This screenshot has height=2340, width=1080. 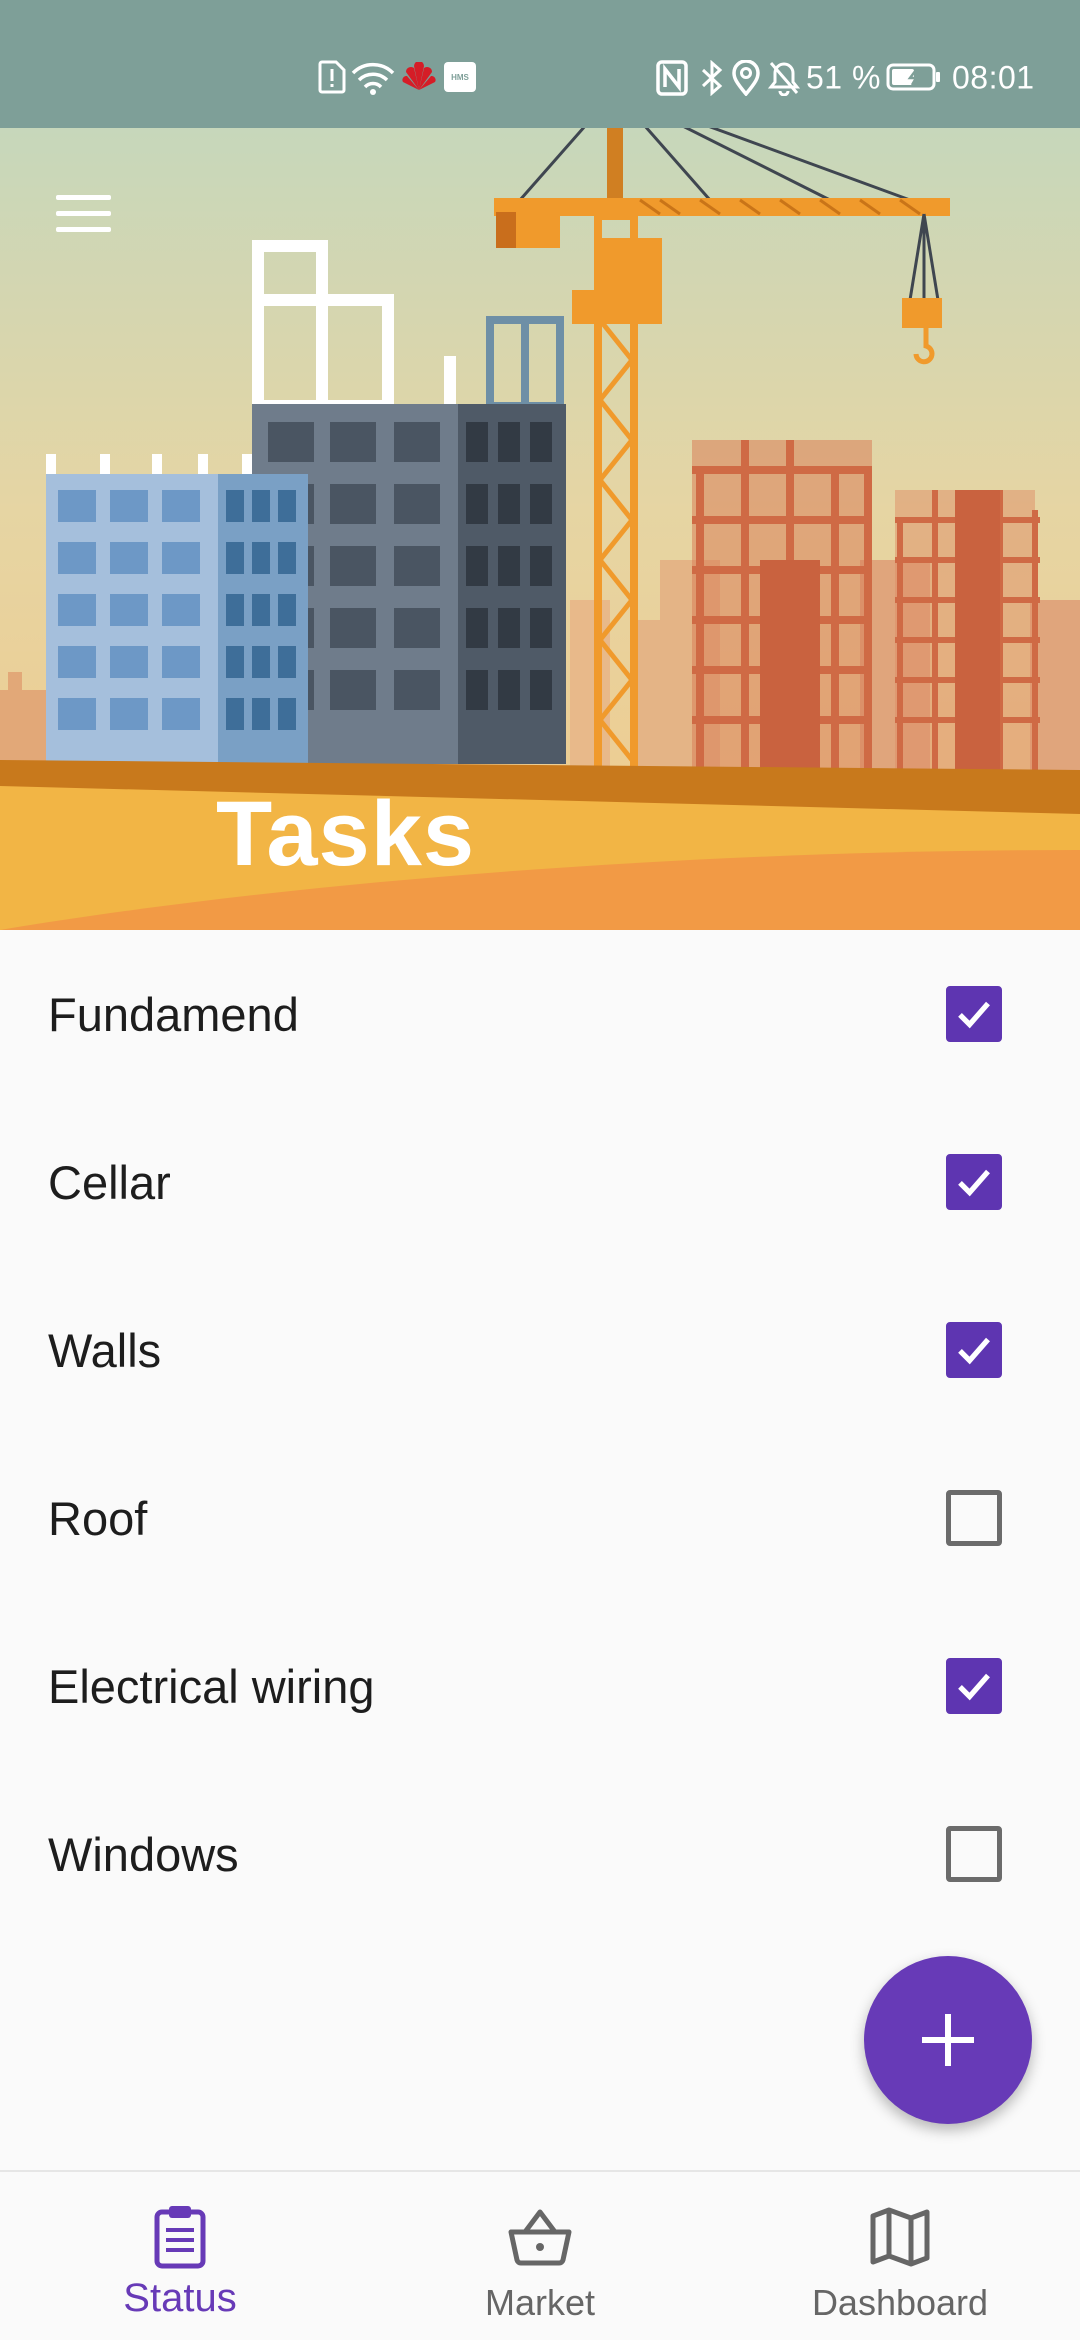 What do you see at coordinates (900, 2302) in the screenshot?
I see `nav-label: Dashboard` at bounding box center [900, 2302].